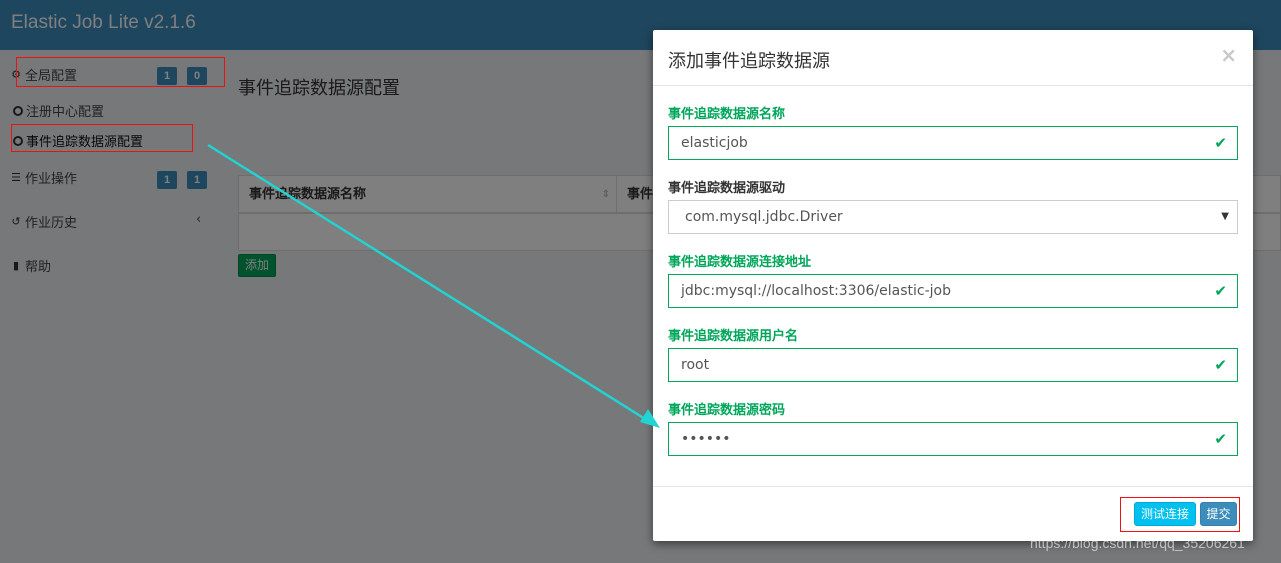 This screenshot has height=563, width=1281. Describe the element at coordinates (733, 336) in the screenshot. I see `username-label: 事件追踪数据源用户名` at that location.